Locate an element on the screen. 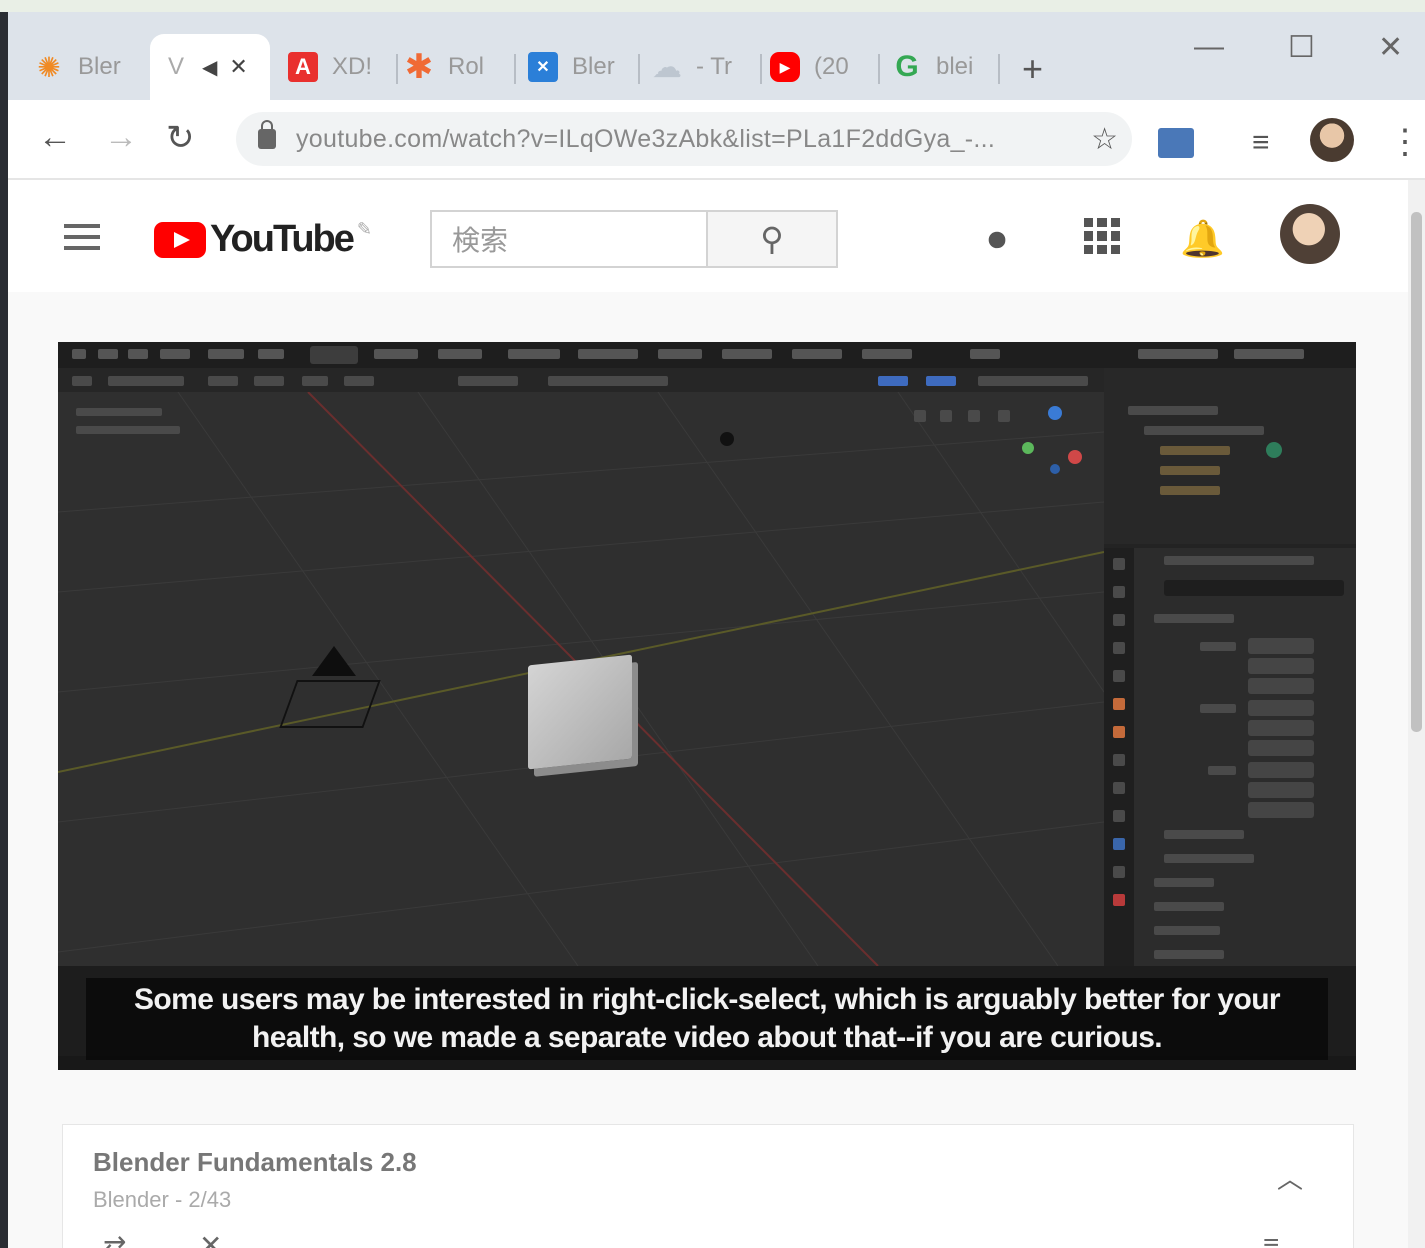  youtube-masthead: YouTube ✎ 検索 ⚲ ⏺ 🔔 is located at coordinates (708, 236).